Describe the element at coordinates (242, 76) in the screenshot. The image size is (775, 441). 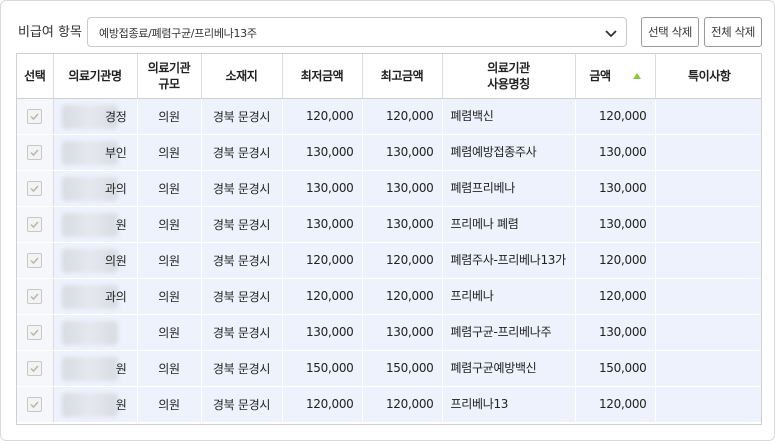
I see `header-location: 소재지` at that location.